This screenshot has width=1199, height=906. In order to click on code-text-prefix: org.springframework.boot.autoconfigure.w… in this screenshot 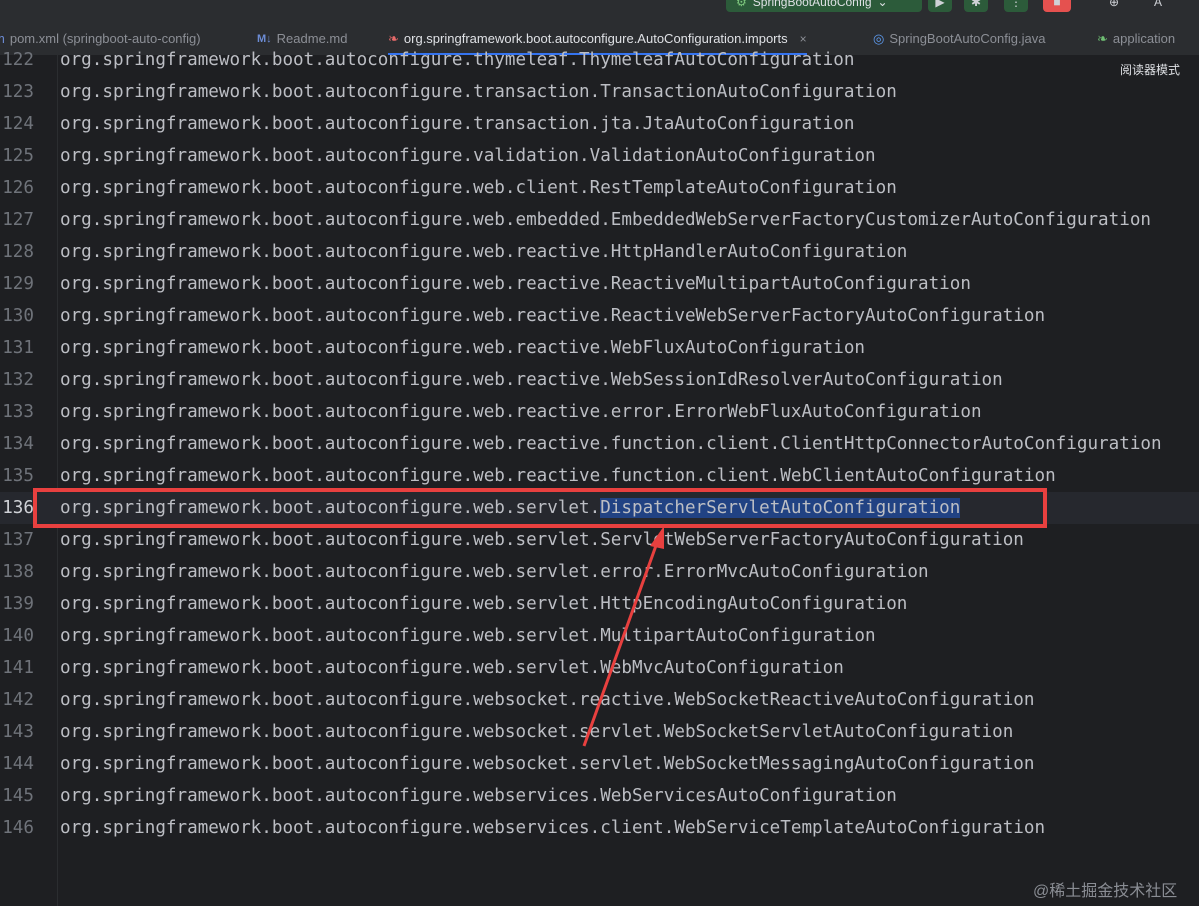, I will do `click(330, 508)`.